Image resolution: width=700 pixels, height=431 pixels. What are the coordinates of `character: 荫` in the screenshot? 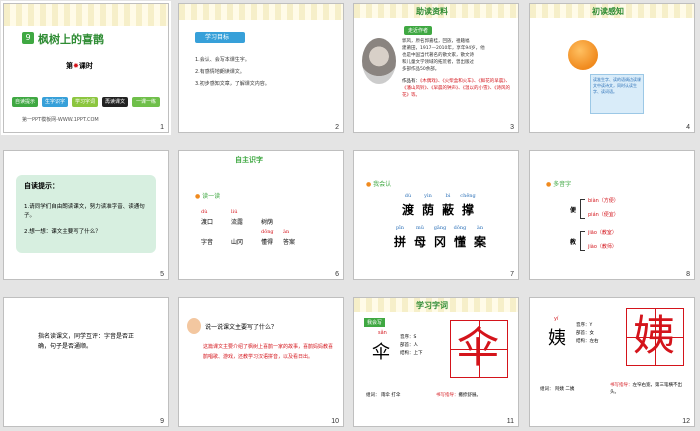 It's located at (427, 210).